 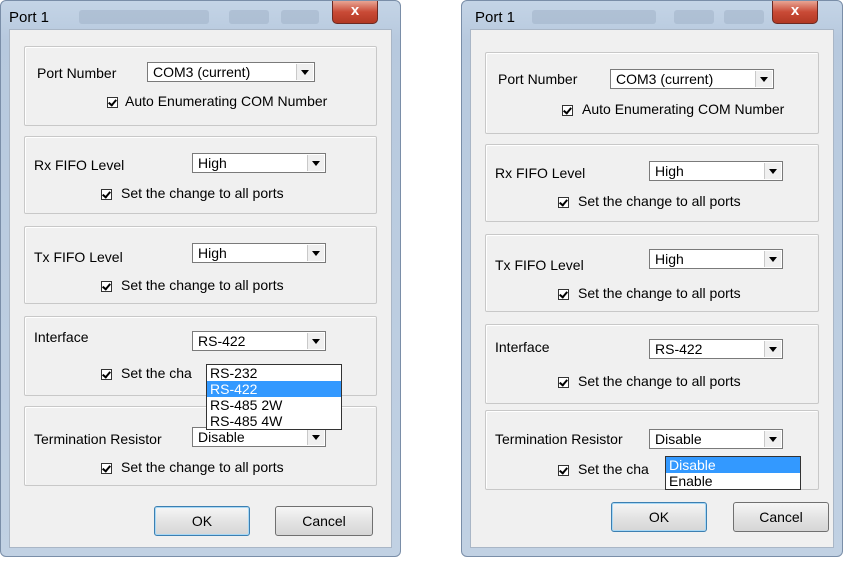 What do you see at coordinates (659, 381) in the screenshot?
I see `interface-apply-all-label: Set the change to all ports` at bounding box center [659, 381].